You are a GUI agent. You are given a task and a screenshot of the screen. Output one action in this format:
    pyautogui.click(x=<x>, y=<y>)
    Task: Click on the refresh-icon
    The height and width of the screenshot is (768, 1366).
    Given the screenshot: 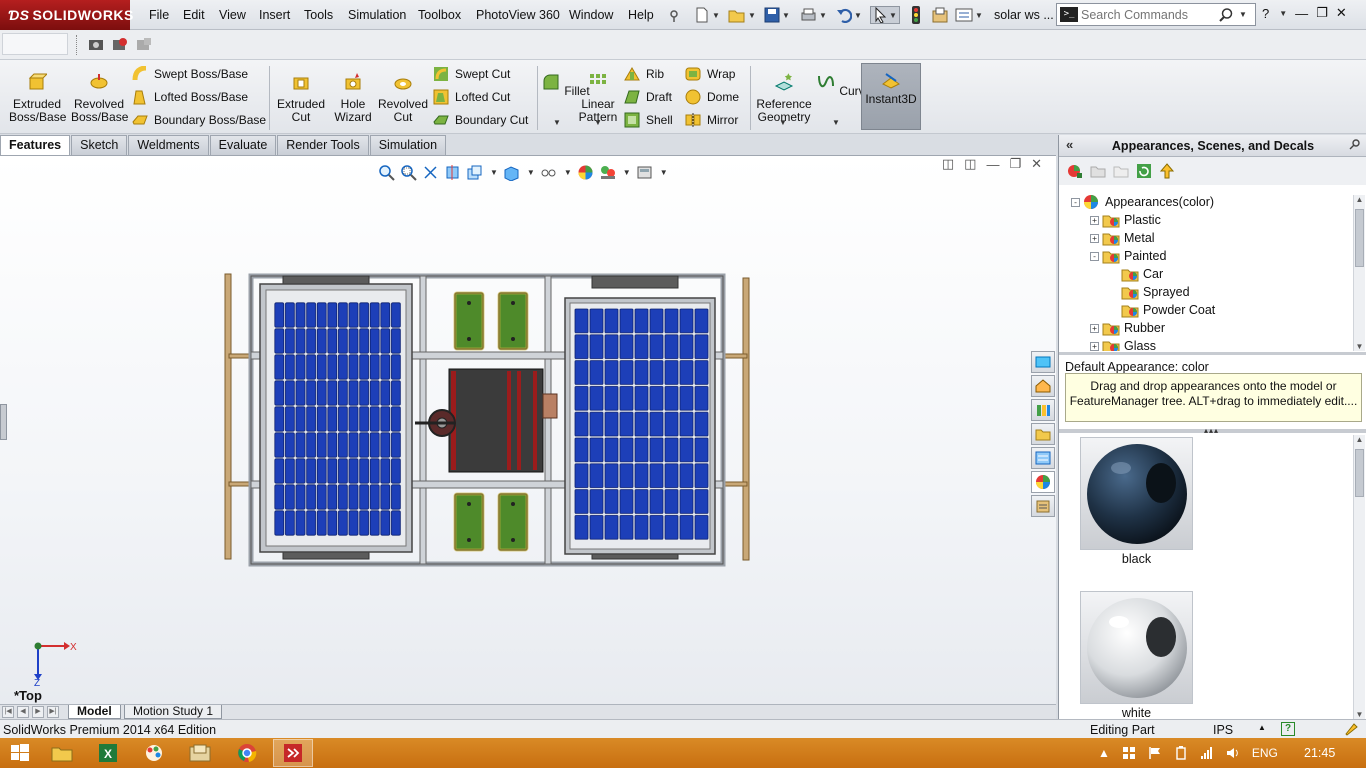 What is the action you would take?
    pyautogui.click(x=1144, y=171)
    